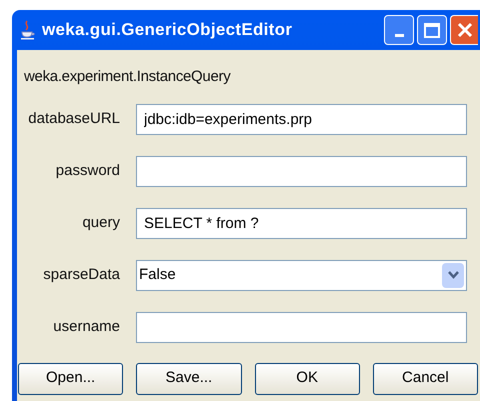 The height and width of the screenshot is (401, 480). I want to click on chevron-down-icon, so click(453, 275).